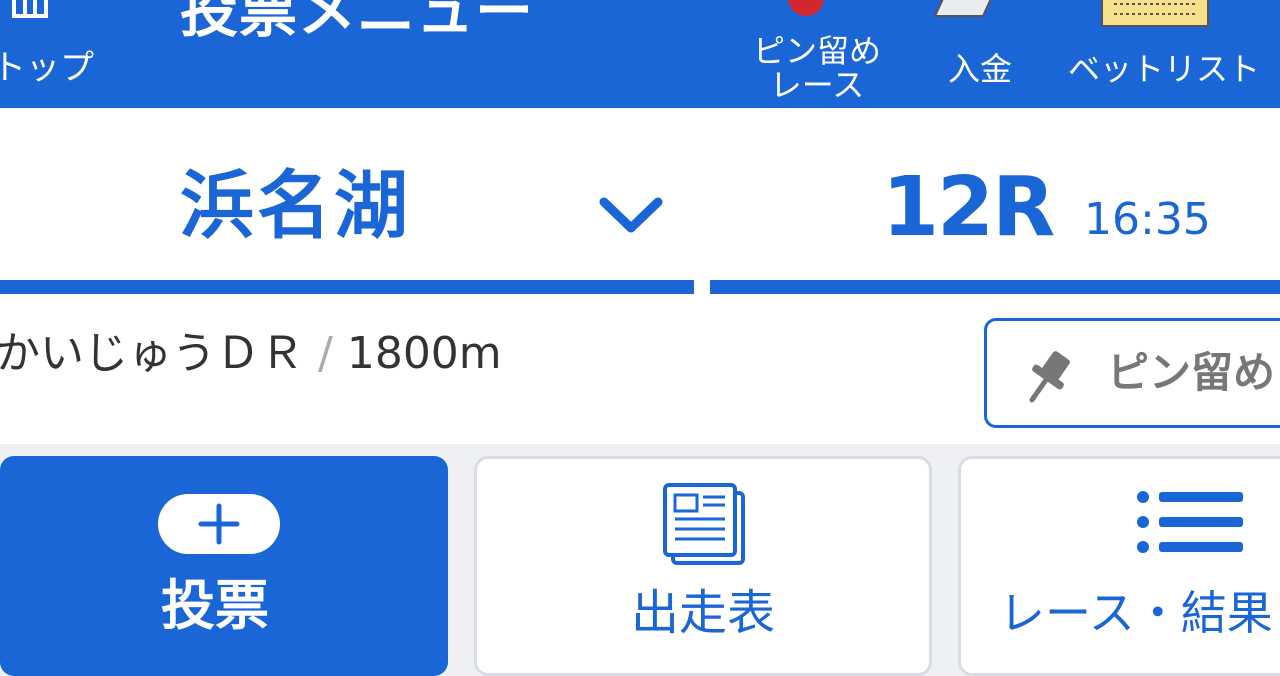 The height and width of the screenshot is (676, 1280). I want to click on venue-dropdown: 浜名湖, so click(347, 201).